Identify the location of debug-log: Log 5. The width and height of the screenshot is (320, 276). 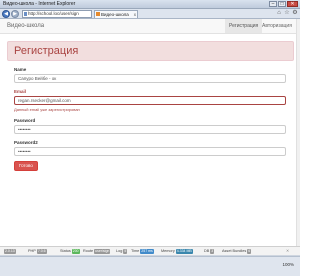
(122, 251).